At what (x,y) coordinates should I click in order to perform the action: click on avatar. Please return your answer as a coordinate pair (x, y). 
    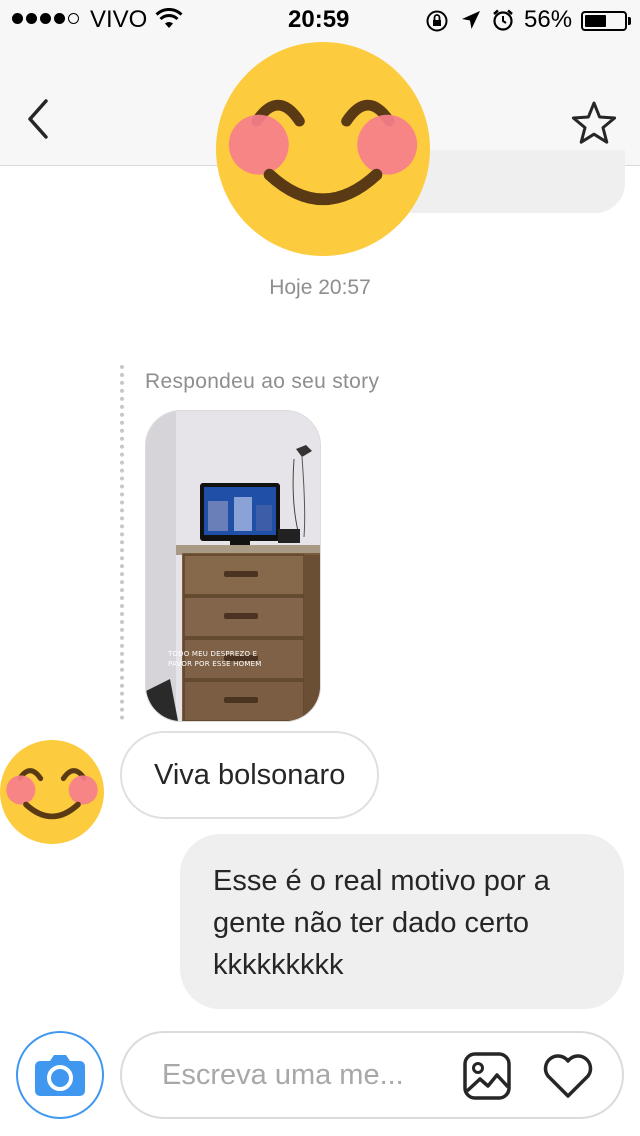
    Looking at the image, I should click on (323, 149).